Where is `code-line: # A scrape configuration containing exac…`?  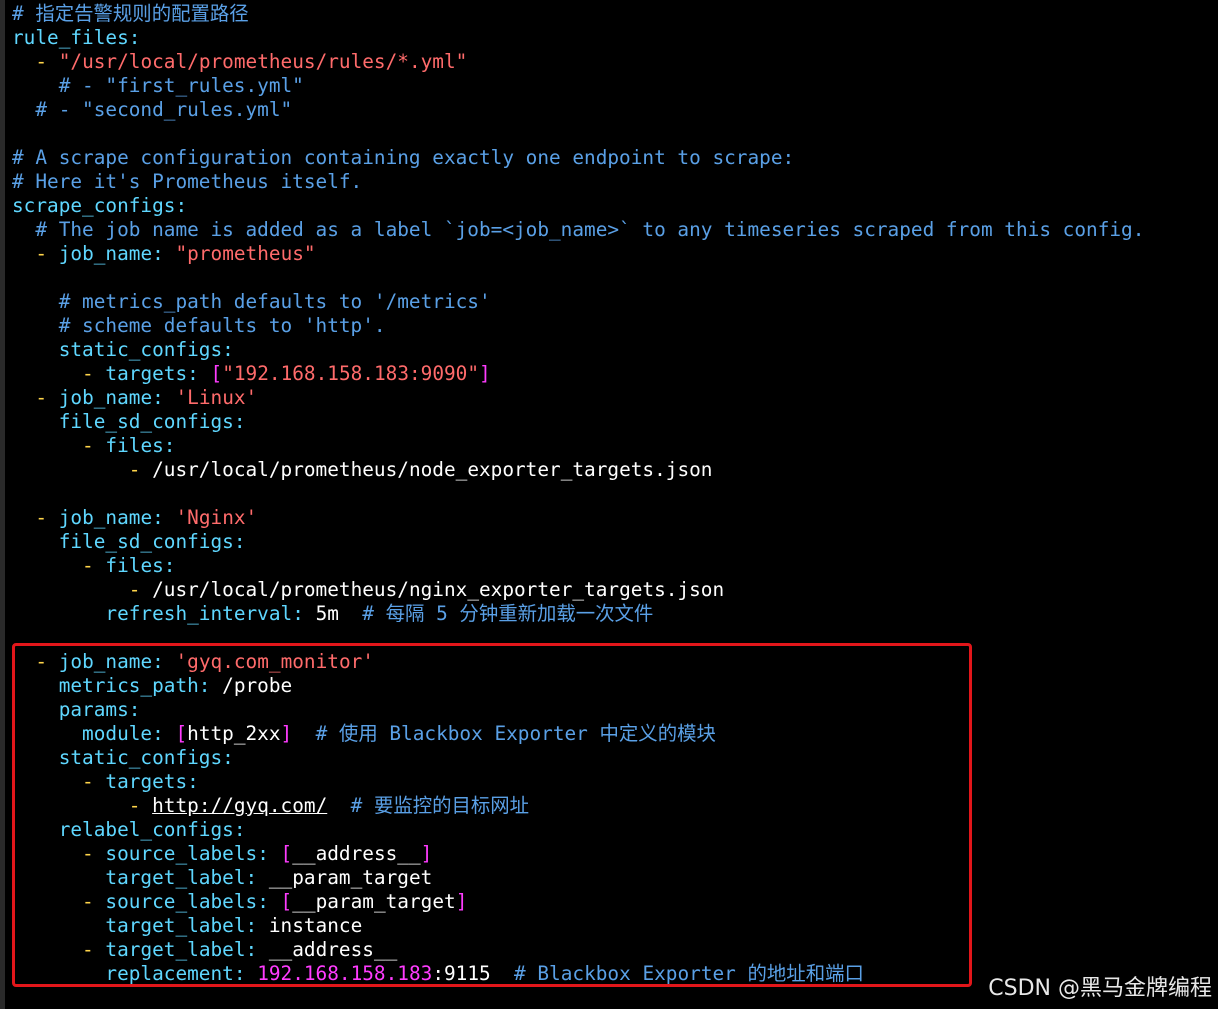
code-line: # A scrape configuration containing exac… is located at coordinates (403, 158).